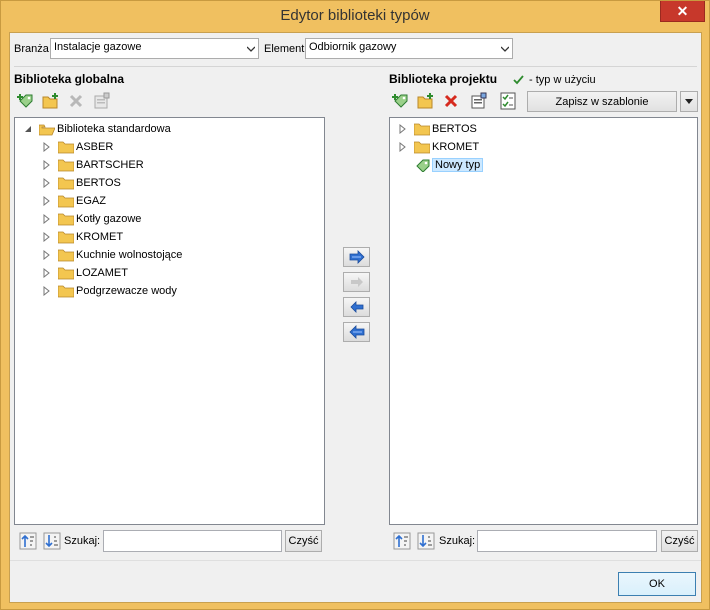 This screenshot has height=610, width=710. Describe the element at coordinates (355, 560) in the screenshot. I see `footer-divider` at that location.